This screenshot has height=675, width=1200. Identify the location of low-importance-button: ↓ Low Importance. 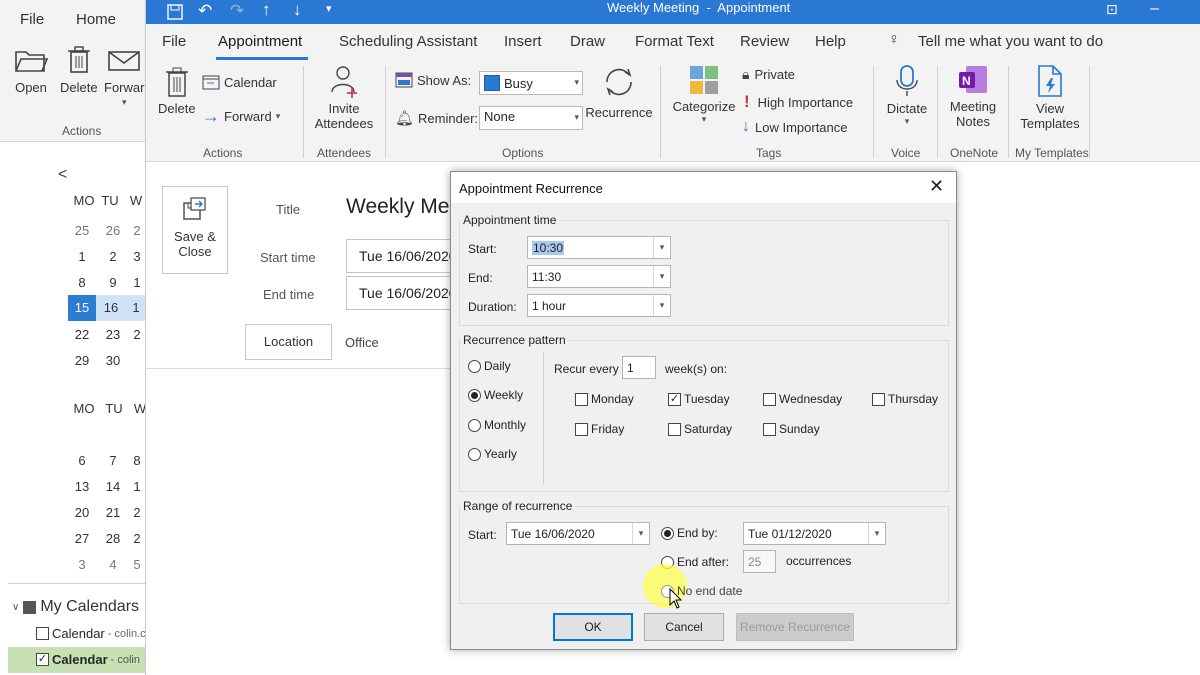
(795, 127).